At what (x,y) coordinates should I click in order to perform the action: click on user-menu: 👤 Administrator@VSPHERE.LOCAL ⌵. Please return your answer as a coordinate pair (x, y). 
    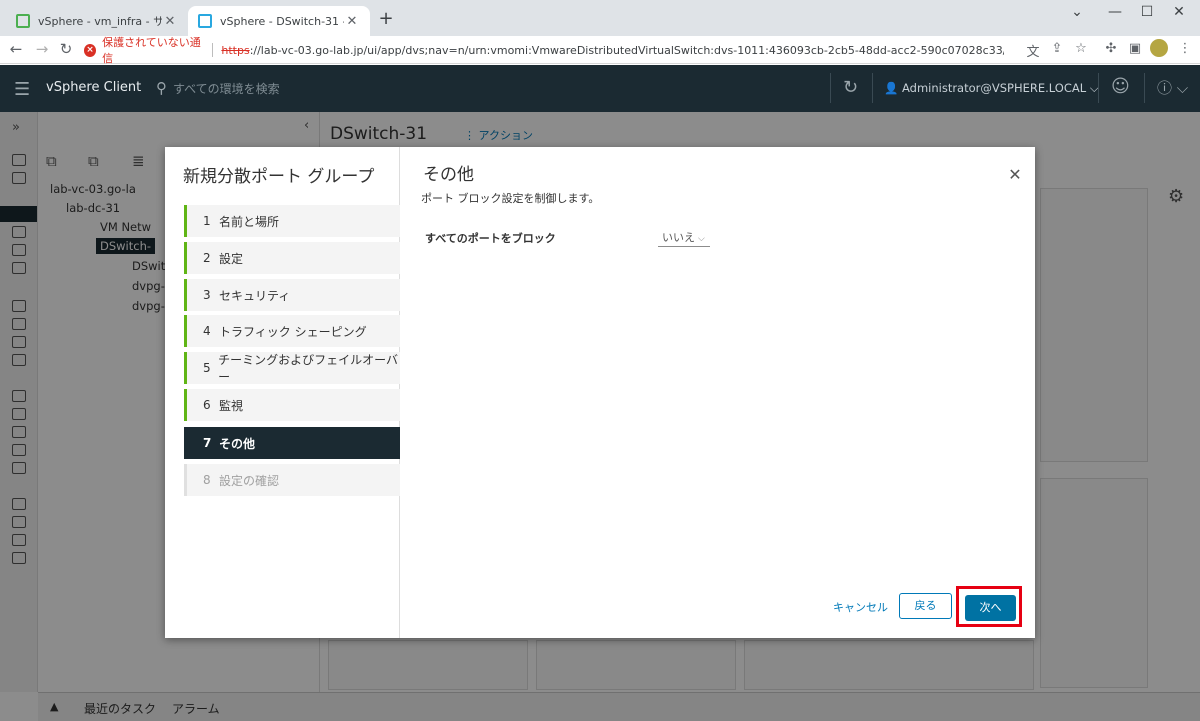
    Looking at the image, I should click on (991, 88).